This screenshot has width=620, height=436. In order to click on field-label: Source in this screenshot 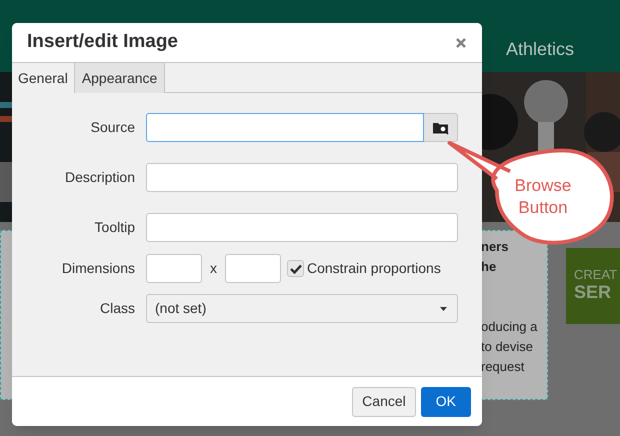, I will do `click(112, 127)`.